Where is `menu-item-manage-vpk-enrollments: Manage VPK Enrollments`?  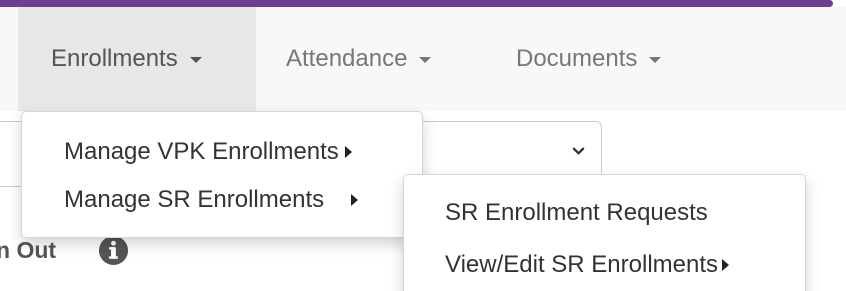 menu-item-manage-vpk-enrollments: Manage VPK Enrollments is located at coordinates (222, 152).